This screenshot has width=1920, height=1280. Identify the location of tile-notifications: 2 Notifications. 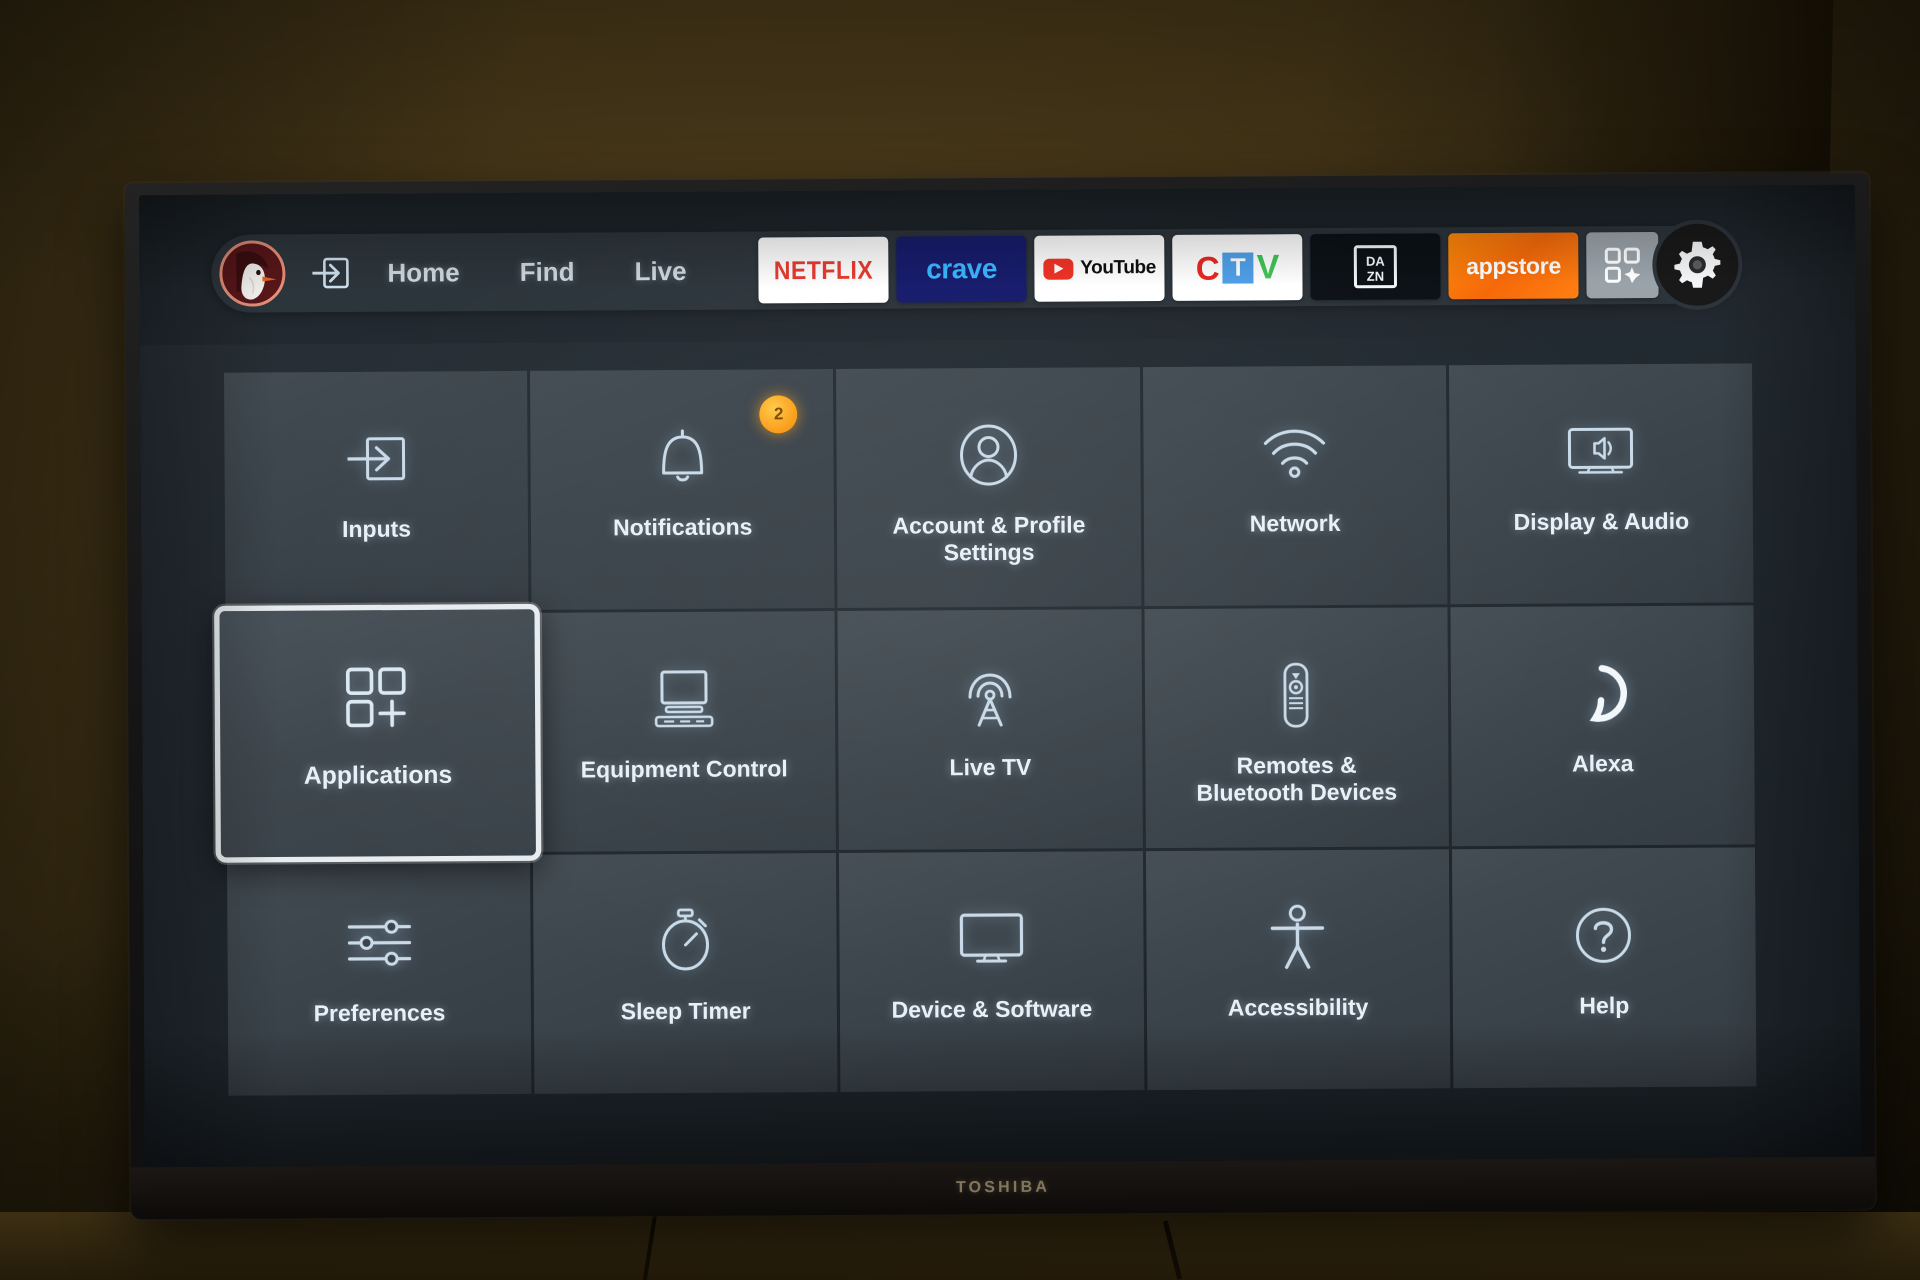
(682, 489).